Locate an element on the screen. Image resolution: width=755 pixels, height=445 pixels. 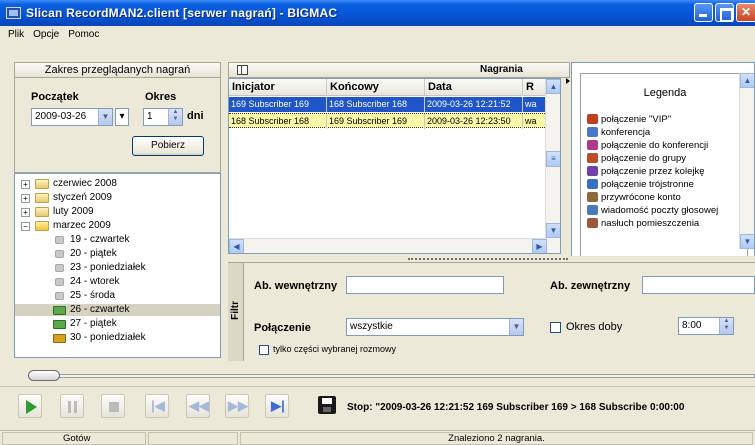
start-date-picker: 2009-03-26 ▼ is located at coordinates (72, 117).